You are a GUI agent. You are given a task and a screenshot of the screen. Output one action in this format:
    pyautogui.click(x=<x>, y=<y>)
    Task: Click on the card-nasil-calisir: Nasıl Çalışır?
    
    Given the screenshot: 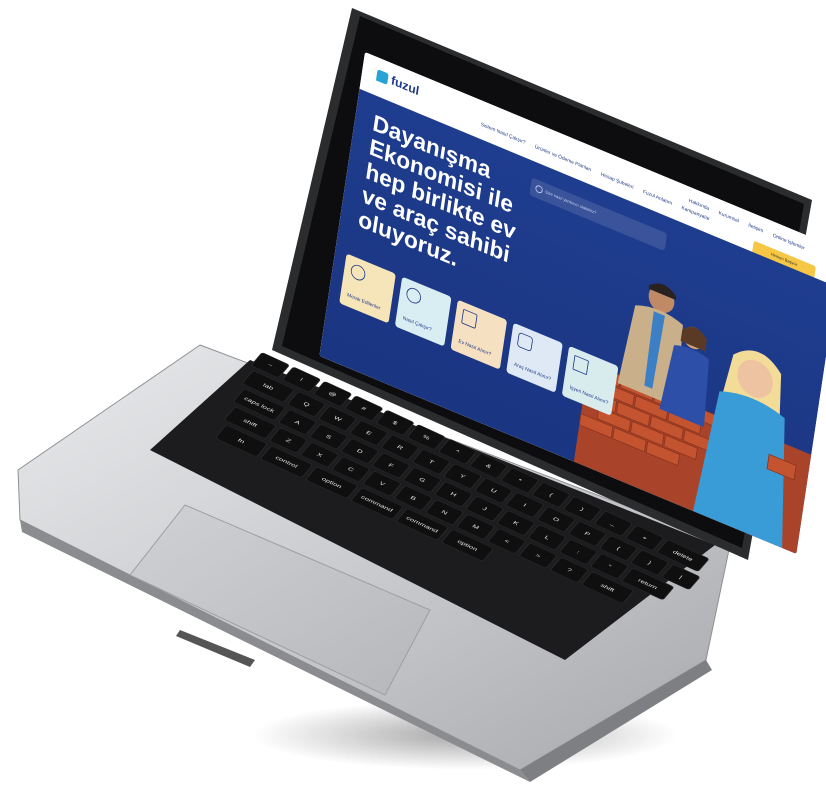 What is the action you would take?
    pyautogui.click(x=423, y=311)
    